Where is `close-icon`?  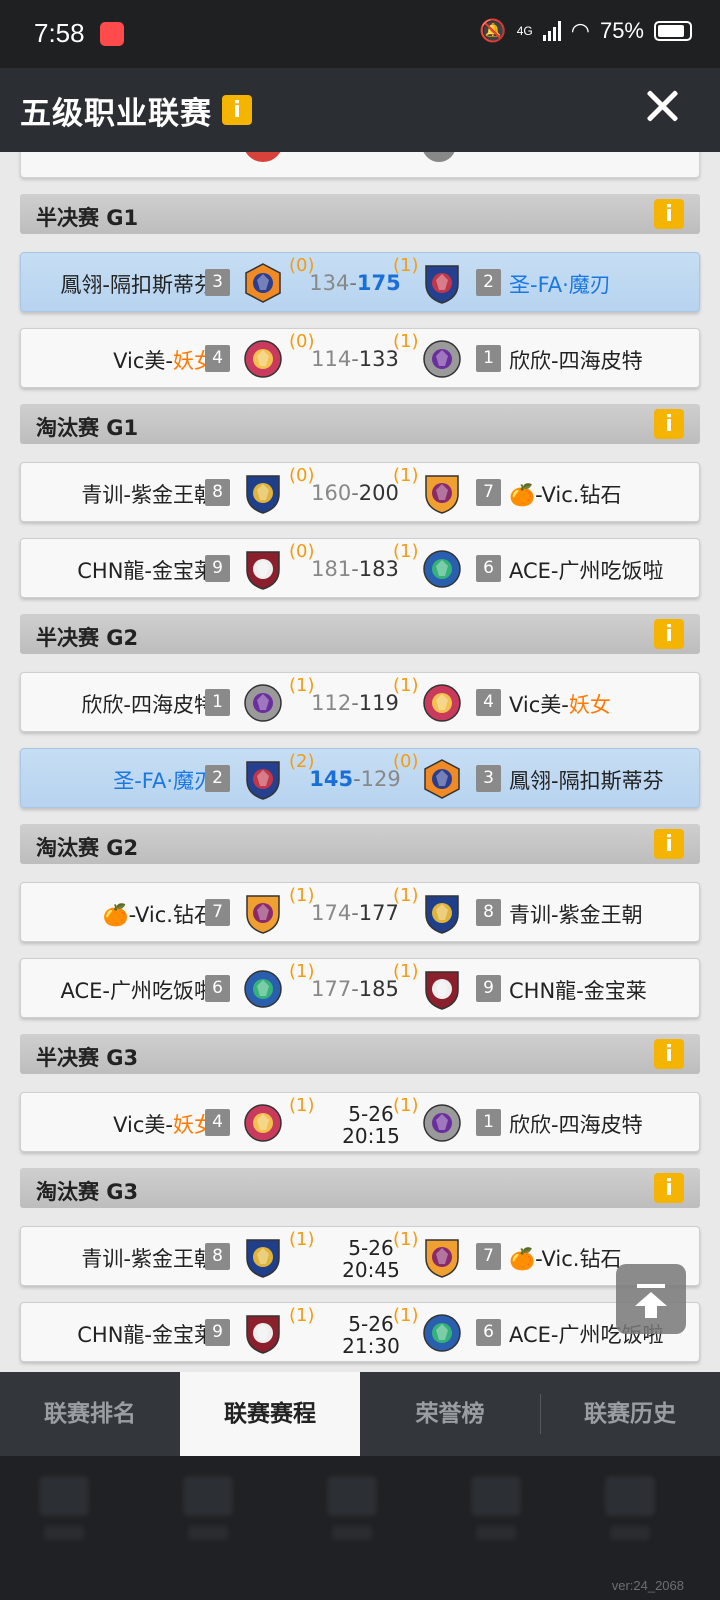
close-icon is located at coordinates (662, 106).